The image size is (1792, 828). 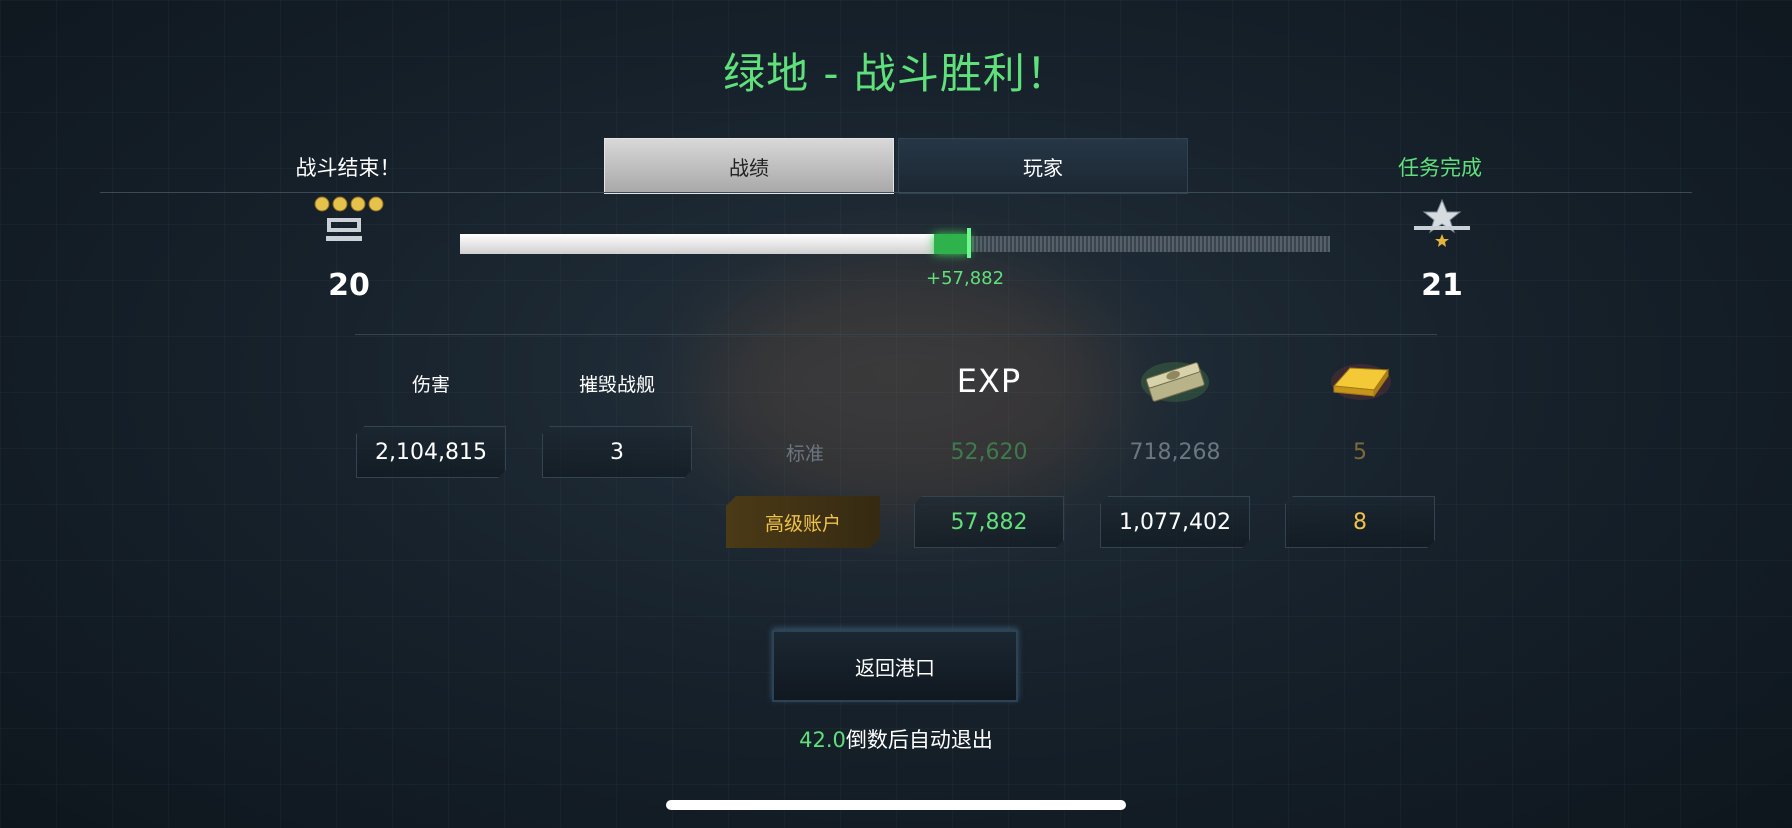 I want to click on return-to-port-button: 返回港口, so click(x=895, y=666).